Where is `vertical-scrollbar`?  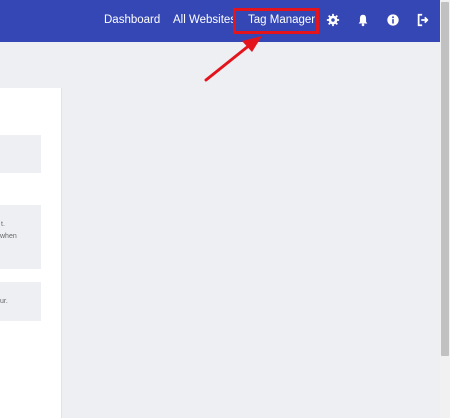
vertical-scrollbar is located at coordinates (445, 209).